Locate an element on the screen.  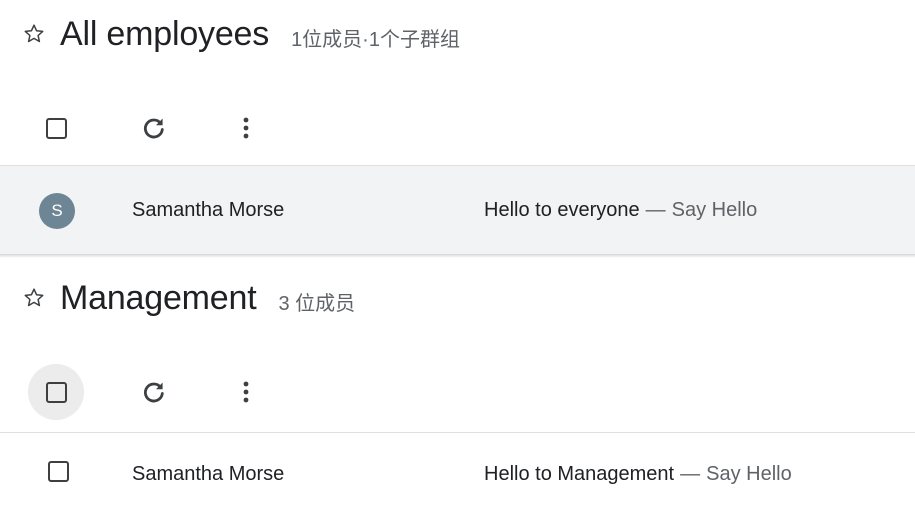
group-header-management: Management 3 位成员 is located at coordinates (188, 298).